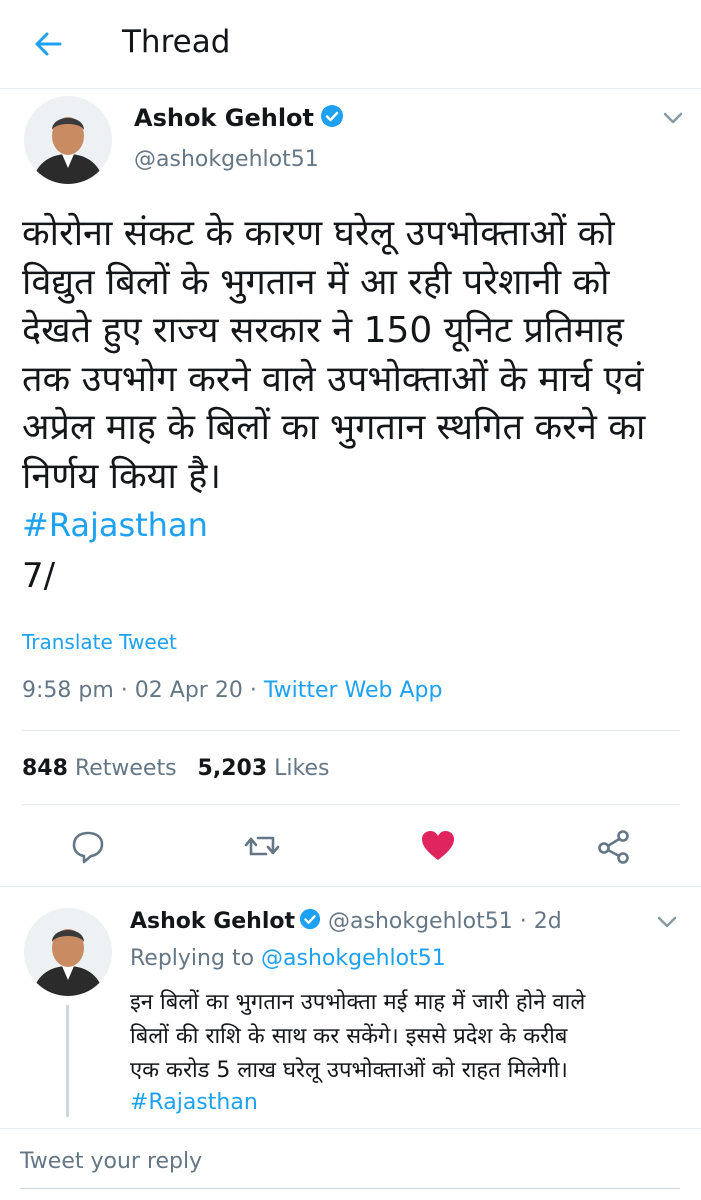  Describe the element at coordinates (350, 1162) in the screenshot. I see `reply-input: Tweet your reply` at that location.